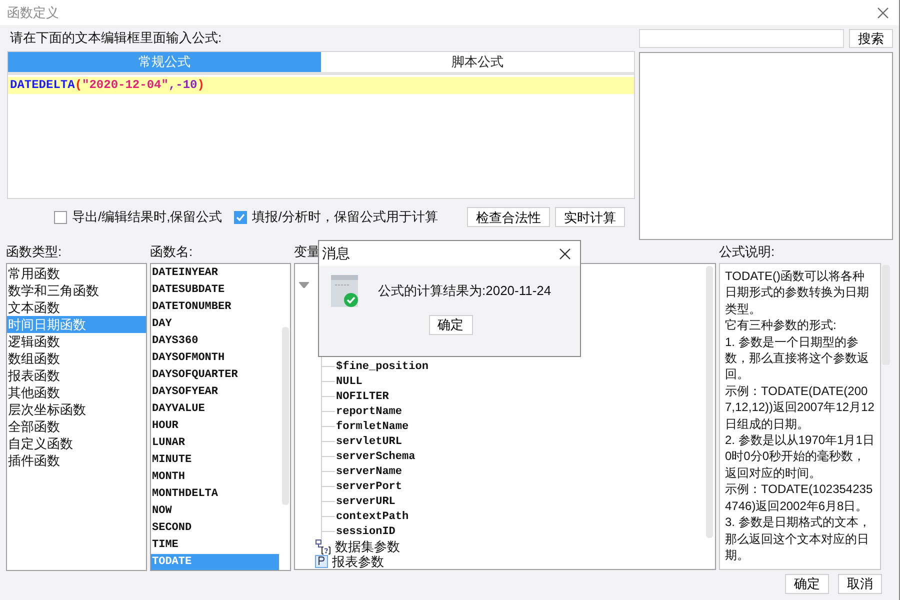  Describe the element at coordinates (871, 38) in the screenshot. I see `search-button: 搜索` at that location.